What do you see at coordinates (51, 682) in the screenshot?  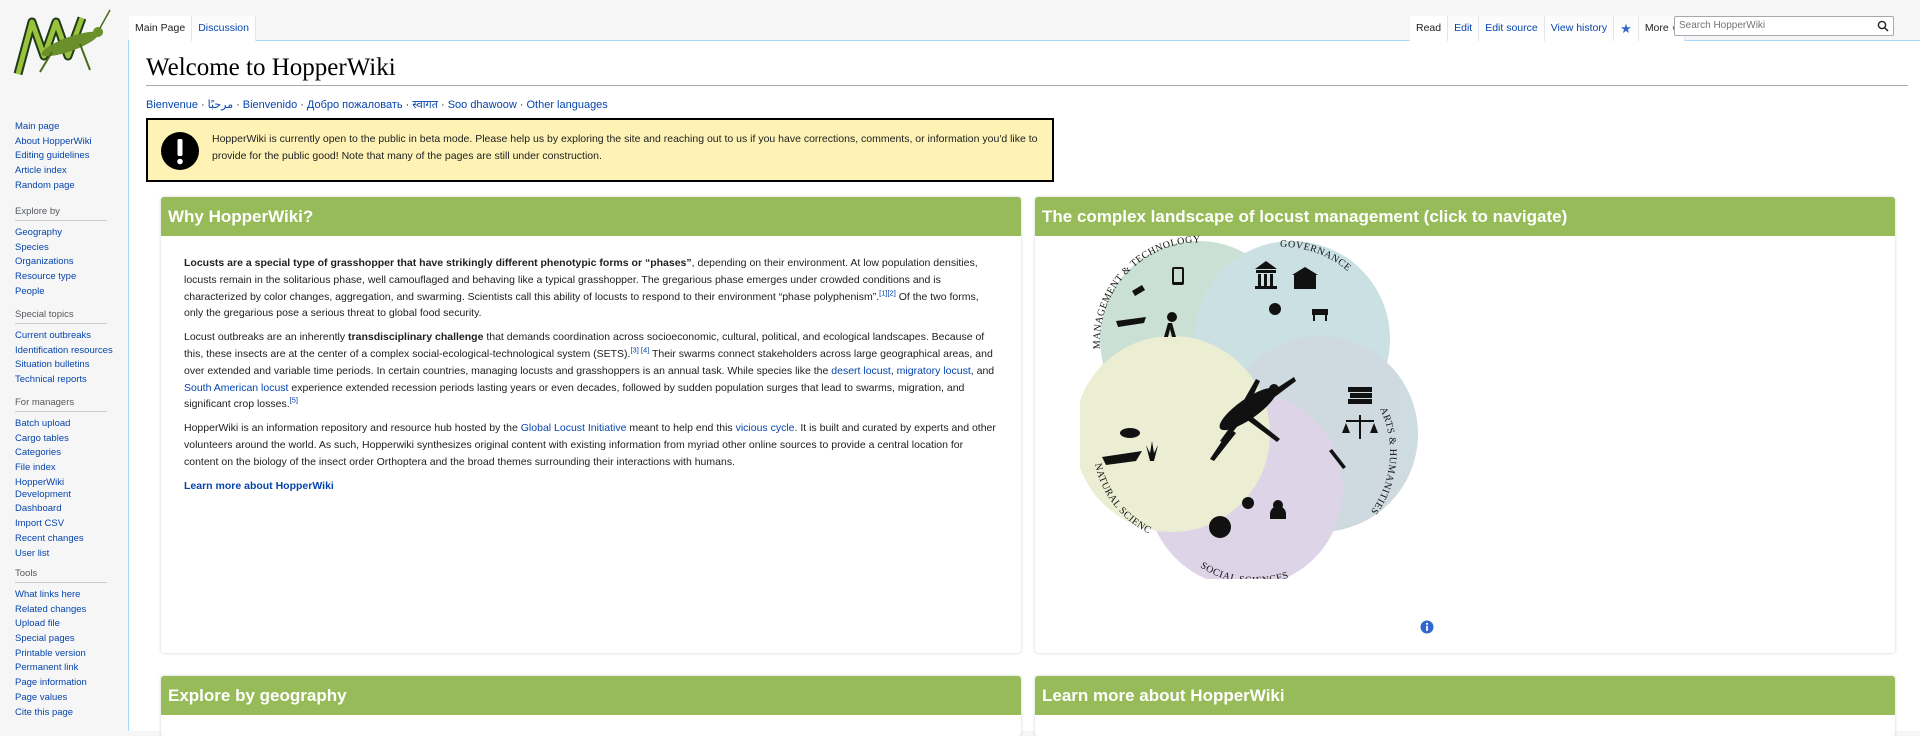 I see `sidebar-link-page-information: Page information` at bounding box center [51, 682].